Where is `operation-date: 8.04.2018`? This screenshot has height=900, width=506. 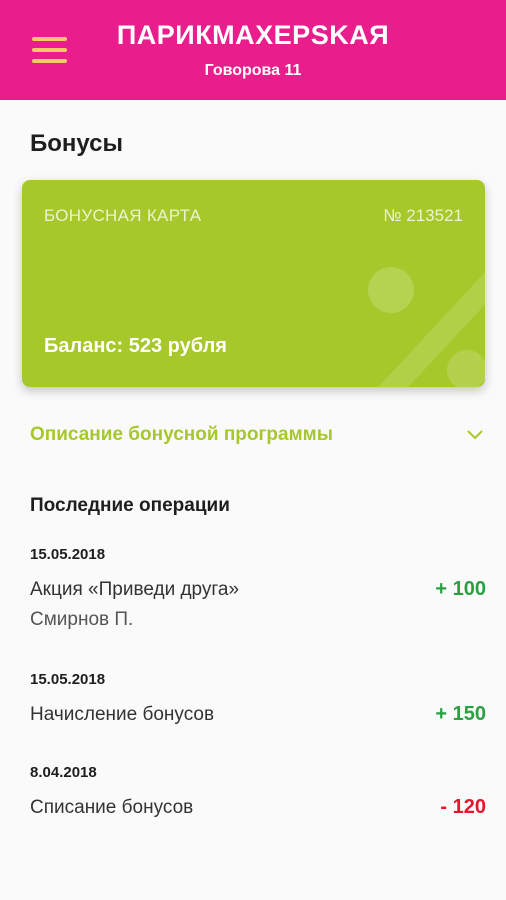
operation-date: 8.04.2018 is located at coordinates (63, 772).